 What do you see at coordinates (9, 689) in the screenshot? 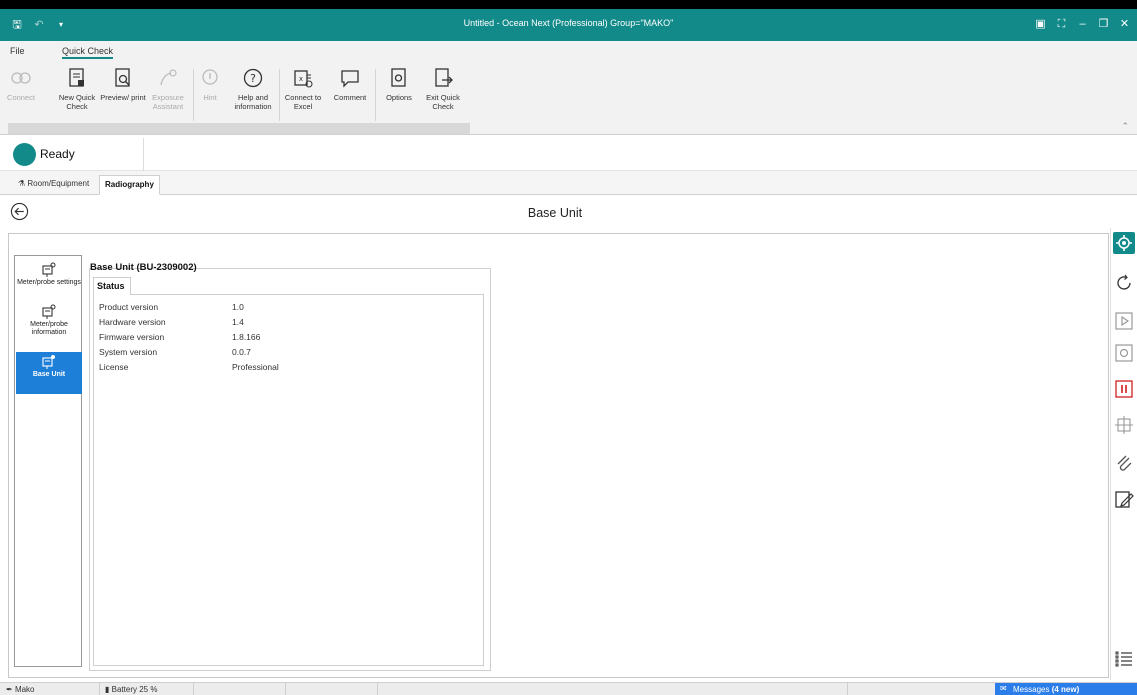
I see `pen-icon: ✒` at bounding box center [9, 689].